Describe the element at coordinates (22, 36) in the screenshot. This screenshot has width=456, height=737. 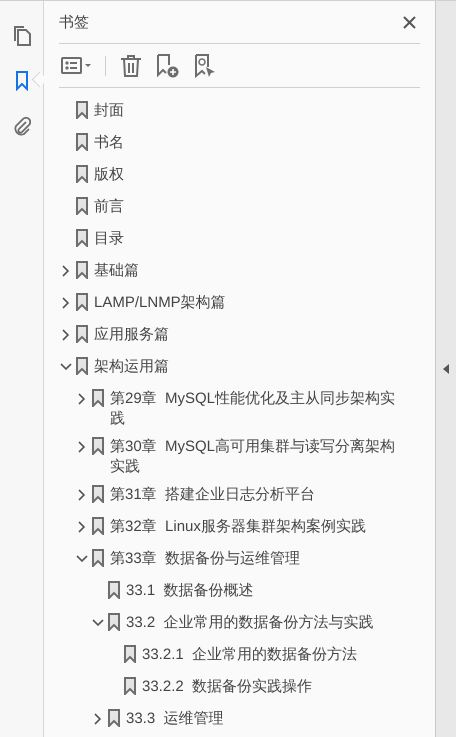
I see `pages-icon` at that location.